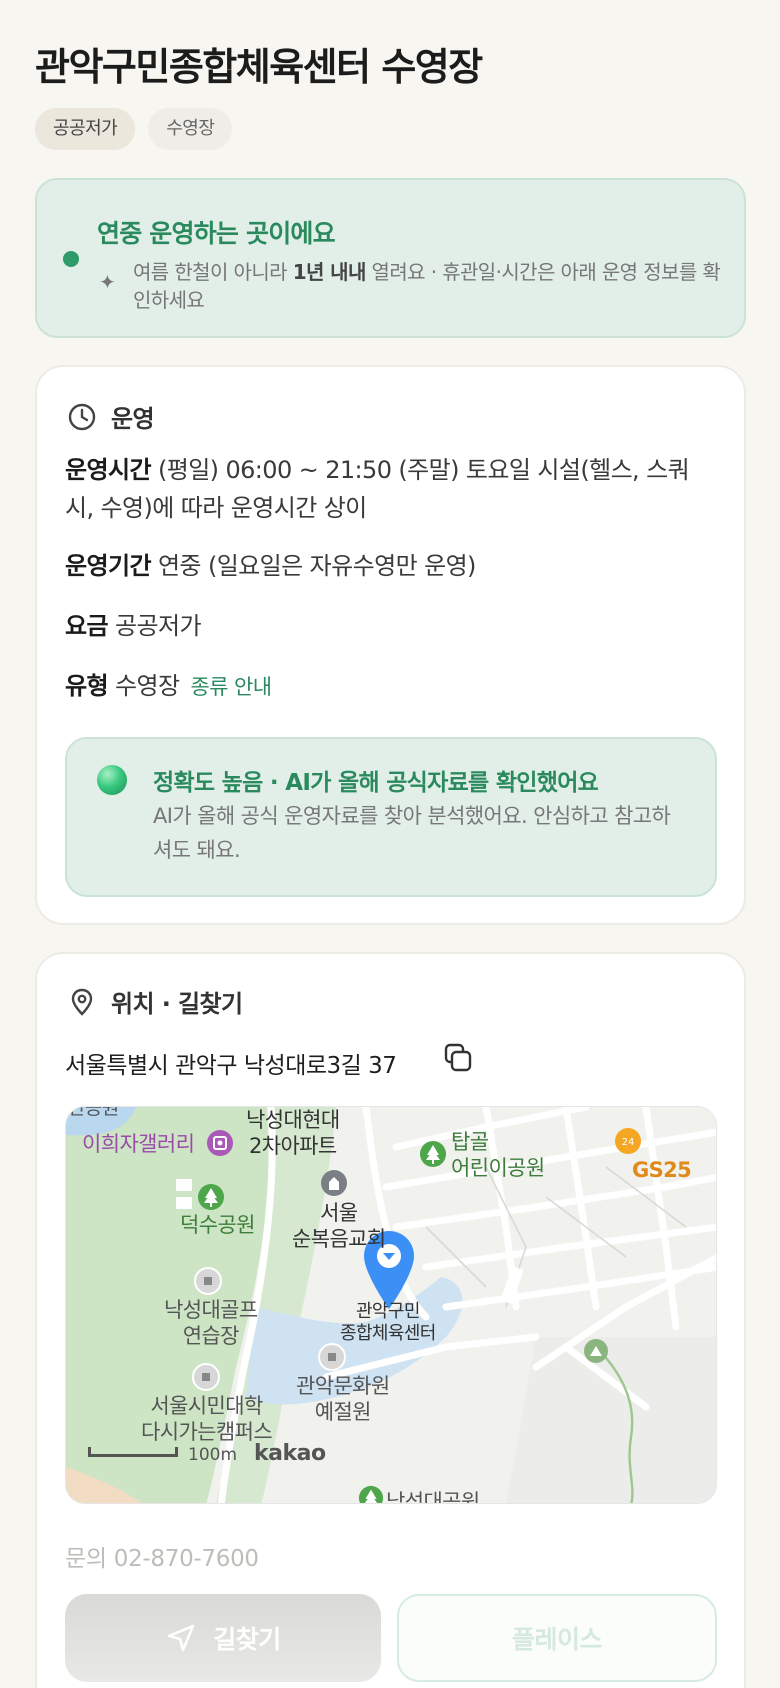 The height and width of the screenshot is (1688, 780). What do you see at coordinates (412, 833) in the screenshot?
I see `ai-notice-description: AI가 올해 공식 운영자료를 찾아 분석했어요. 안심하고 참고하셔도 돼요.` at bounding box center [412, 833].